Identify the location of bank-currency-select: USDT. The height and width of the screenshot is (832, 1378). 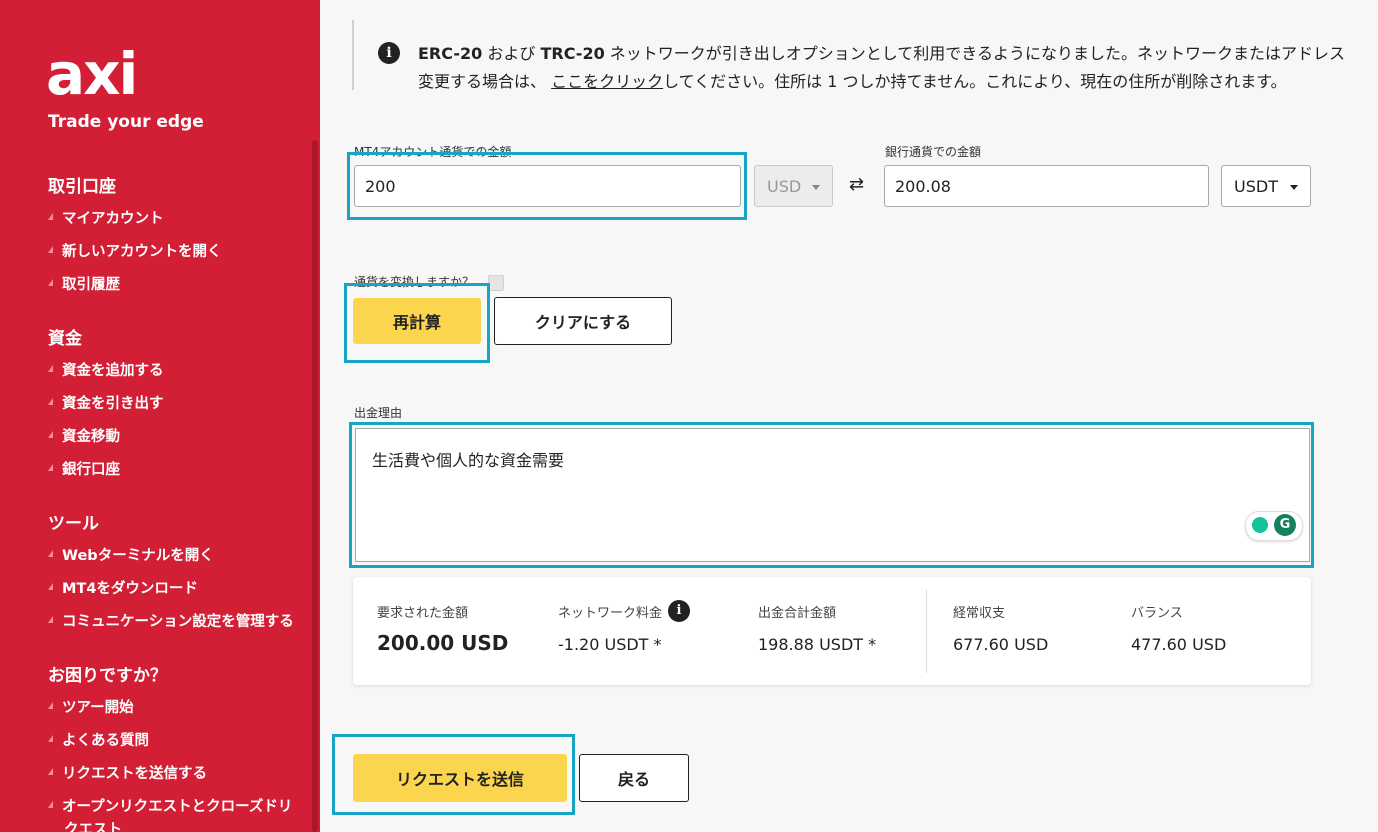
(1266, 186).